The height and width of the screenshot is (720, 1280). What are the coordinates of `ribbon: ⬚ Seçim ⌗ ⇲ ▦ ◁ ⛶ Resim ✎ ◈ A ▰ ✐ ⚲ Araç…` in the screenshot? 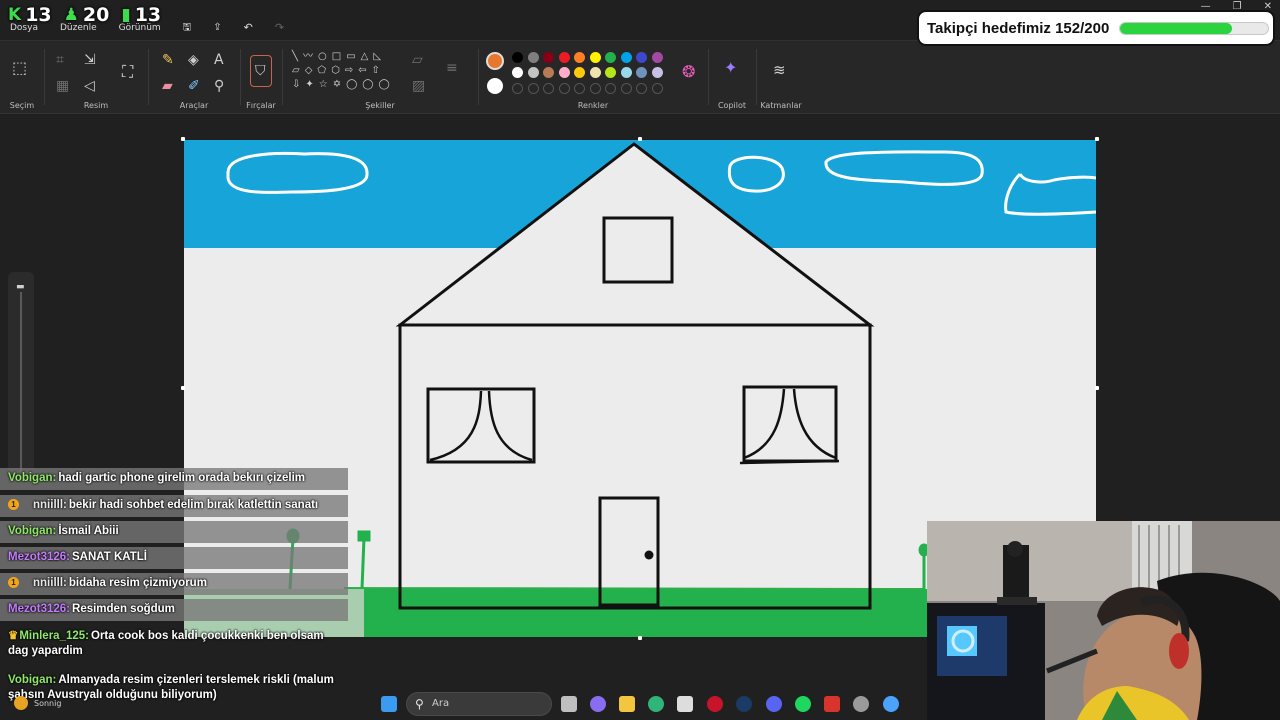 It's located at (640, 77).